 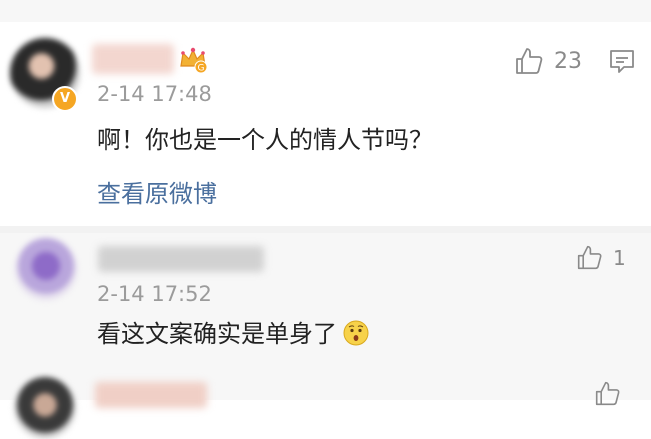 I want to click on comment-time: 2-14 17:52, so click(x=154, y=294).